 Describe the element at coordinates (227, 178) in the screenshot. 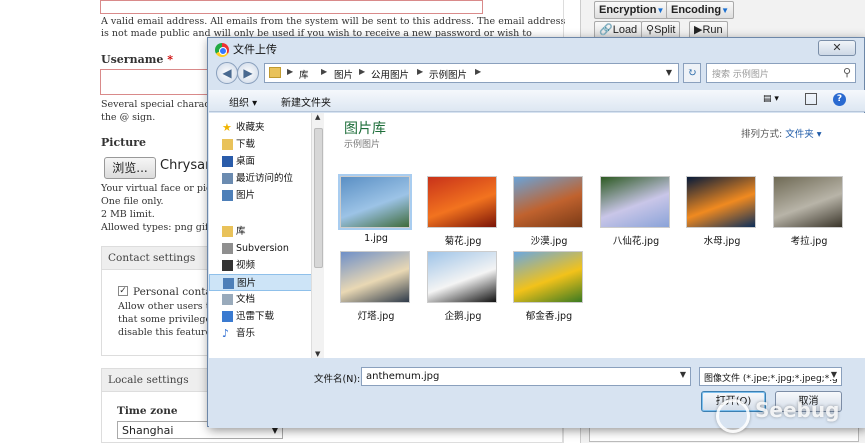

I see `recent-icon` at that location.